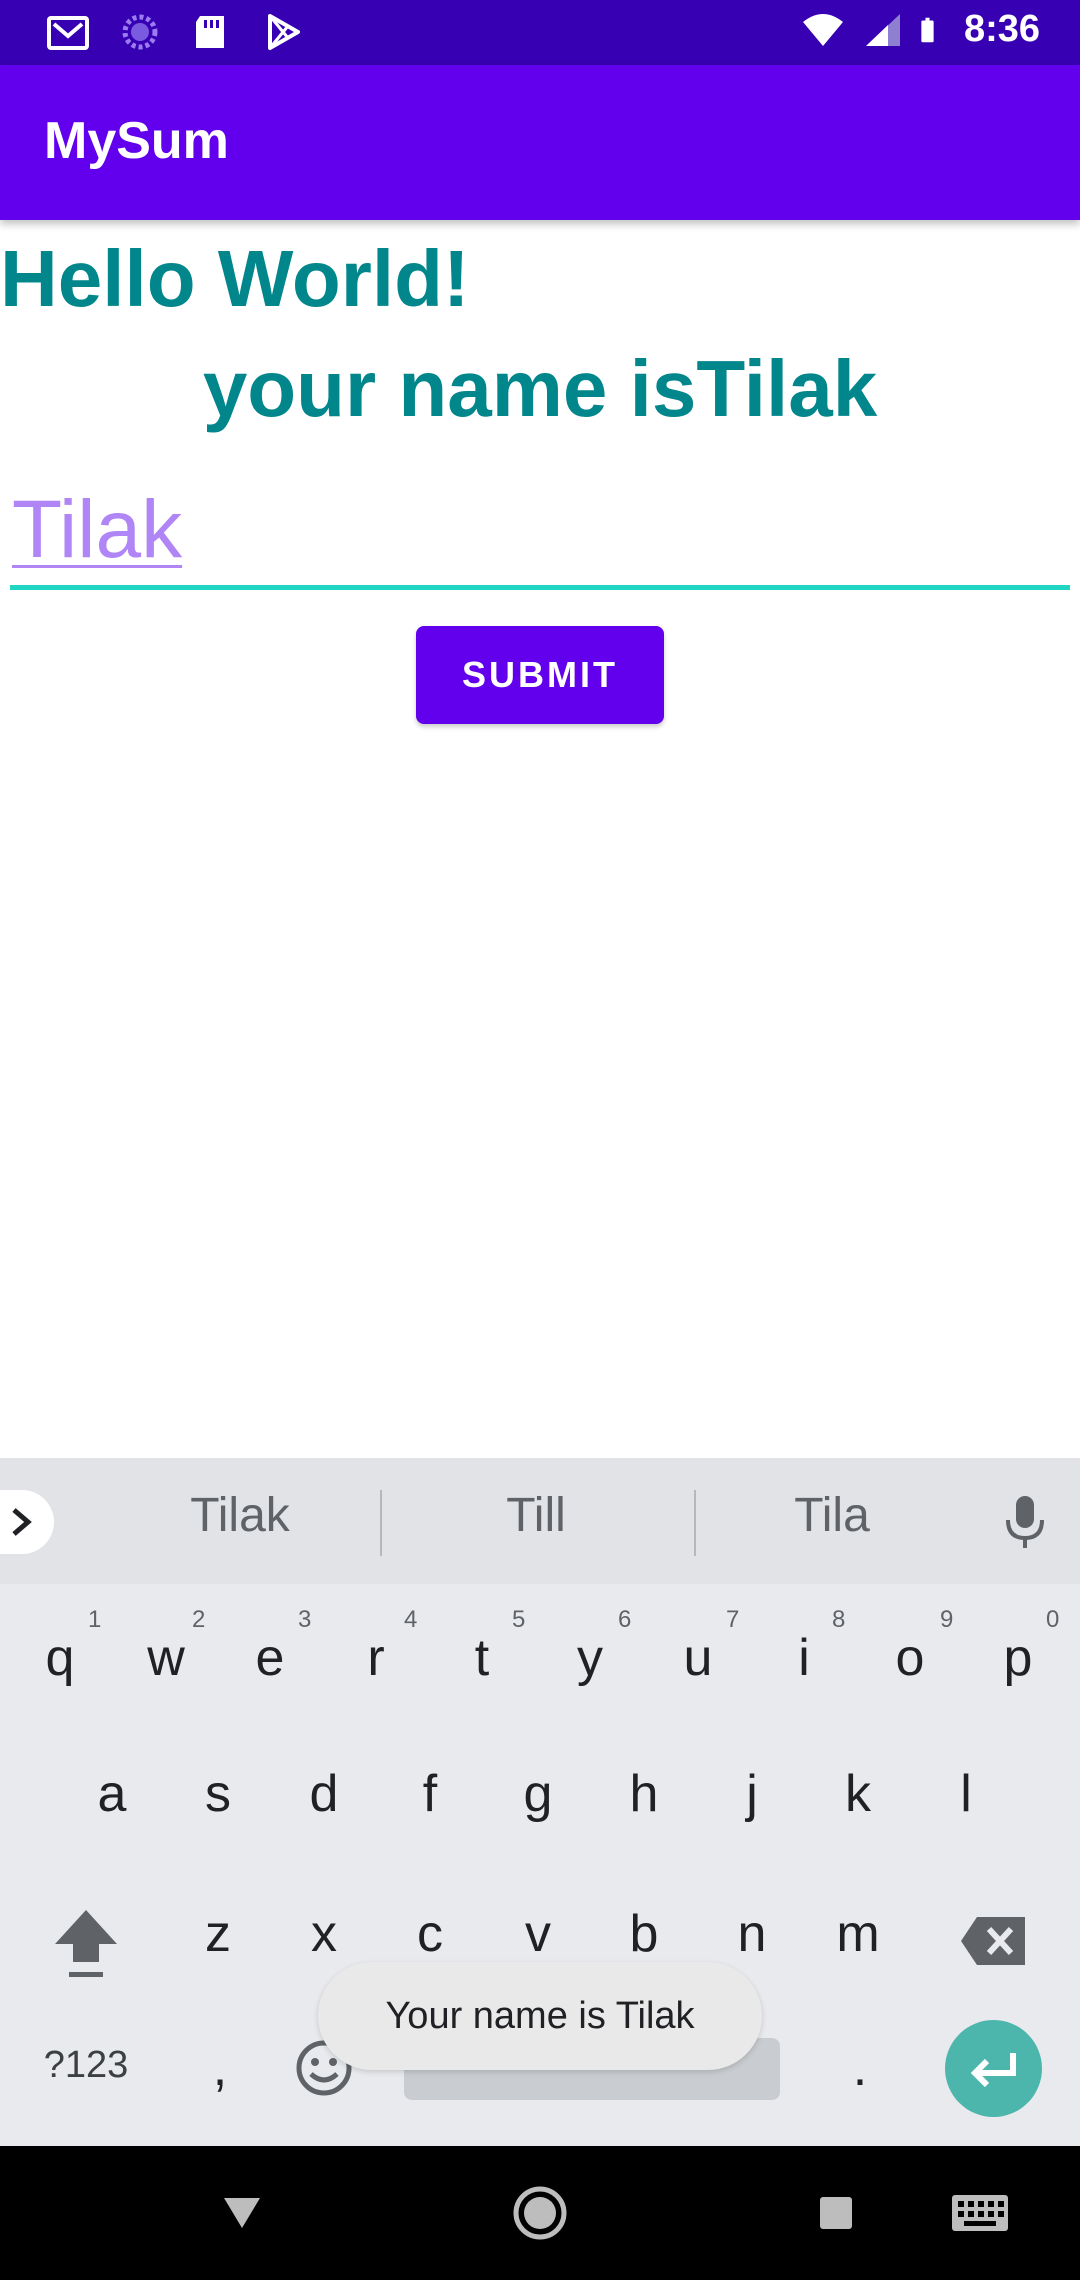 This screenshot has width=1080, height=2280. What do you see at coordinates (1053, 1619) in the screenshot?
I see `key-hint: 0` at bounding box center [1053, 1619].